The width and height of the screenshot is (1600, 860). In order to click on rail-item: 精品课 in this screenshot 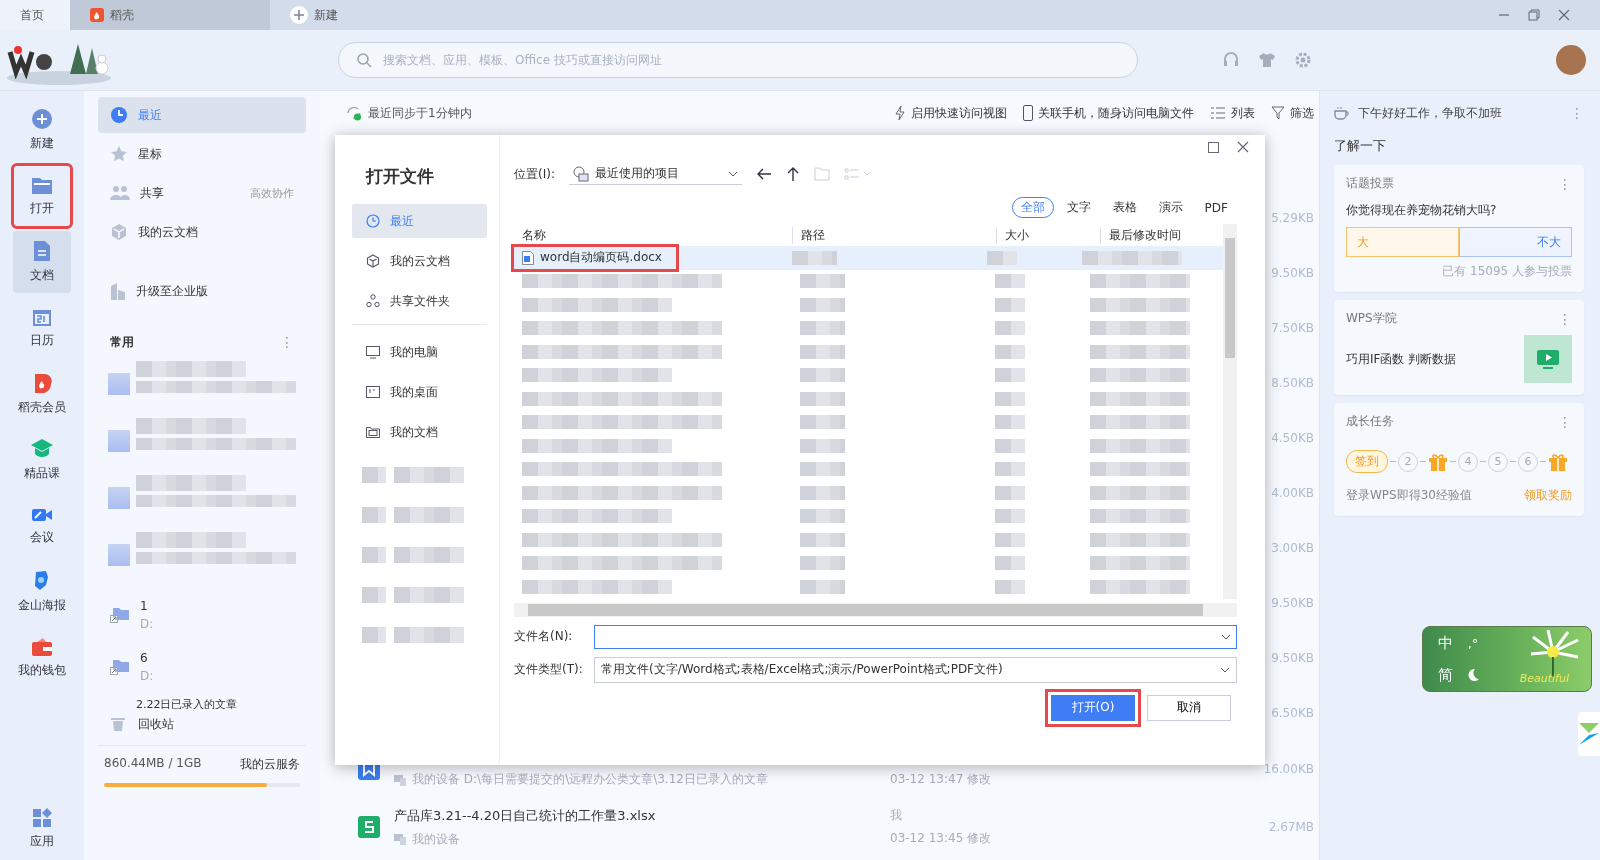, I will do `click(42, 460)`.